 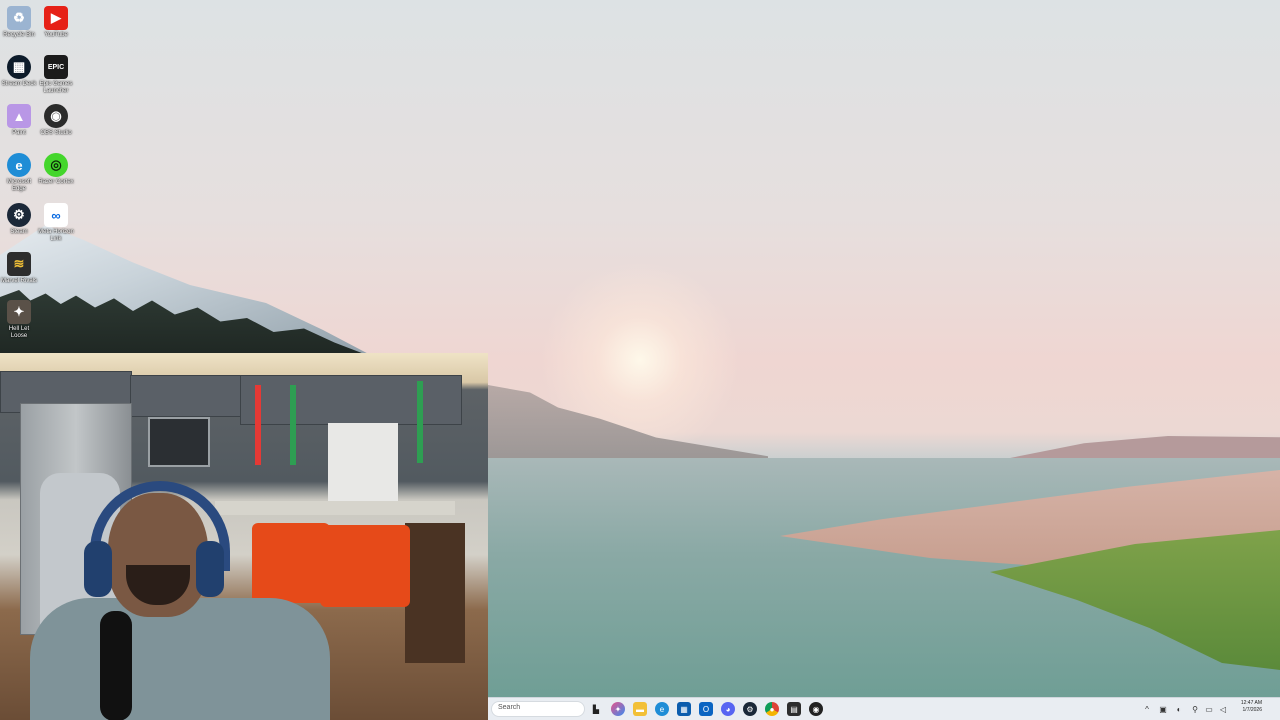 I want to click on search-placeholder: Search, so click(x=509, y=707).